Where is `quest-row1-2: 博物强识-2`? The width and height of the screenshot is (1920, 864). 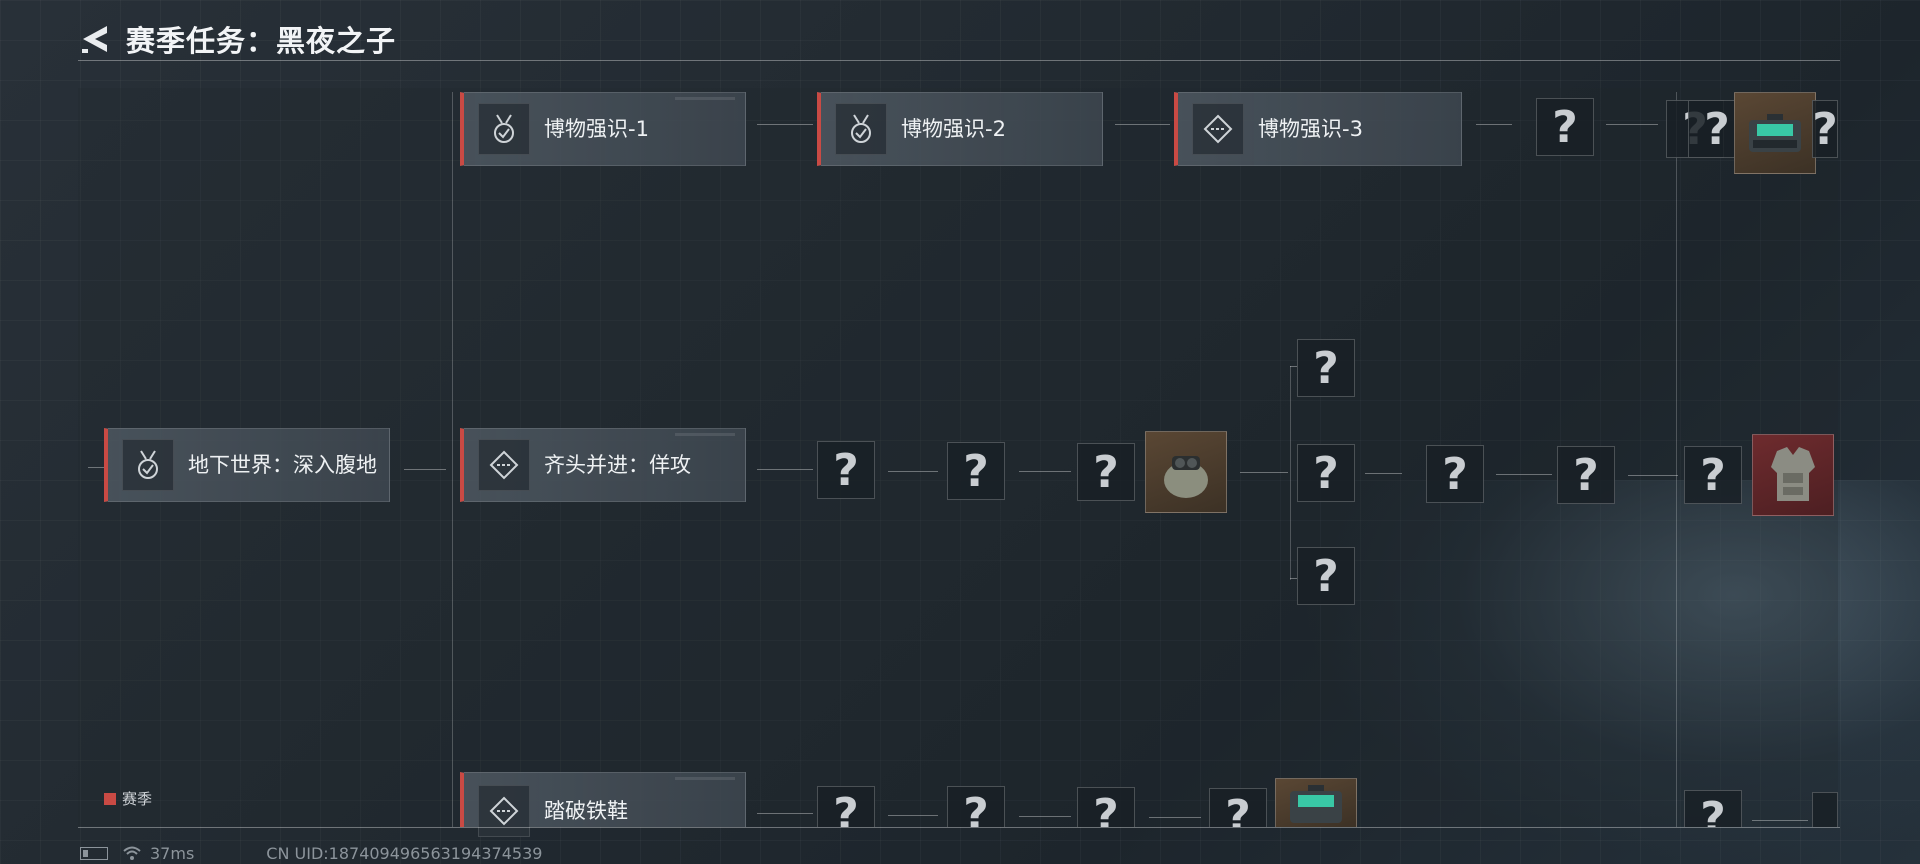
quest-row1-2: 博物强识-2 is located at coordinates (960, 129).